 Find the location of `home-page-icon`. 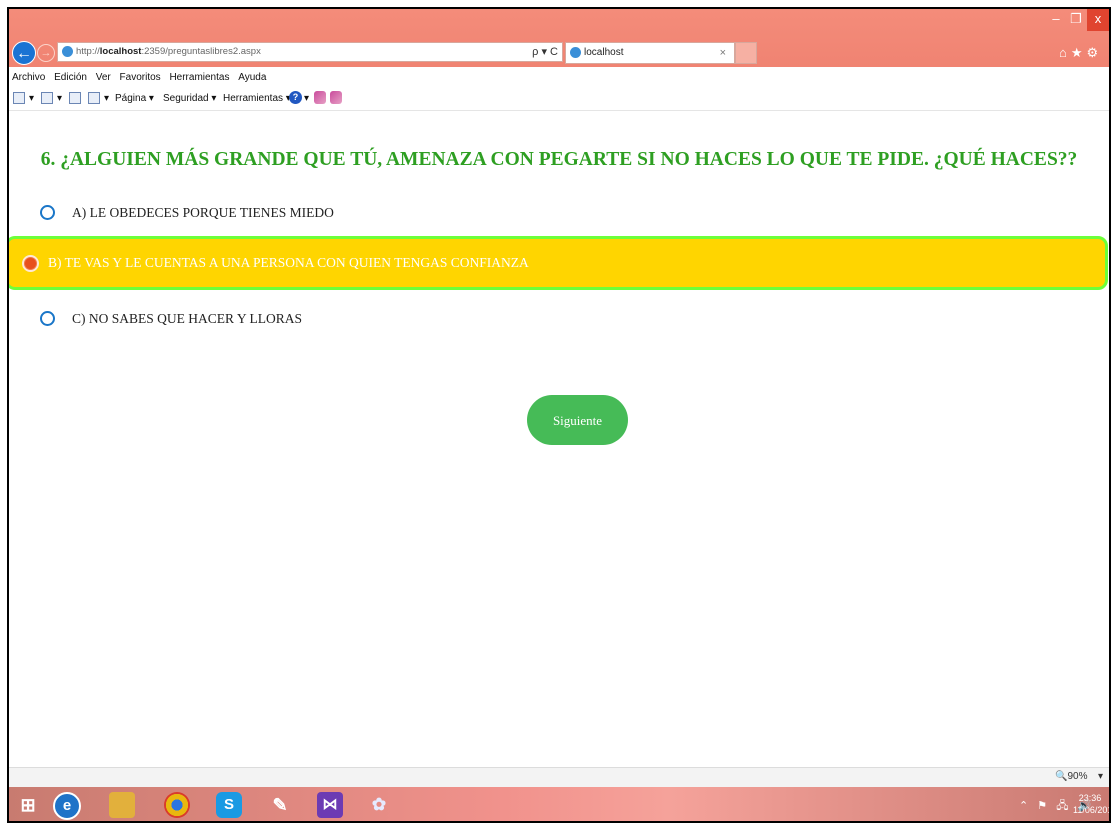

home-page-icon is located at coordinates (19, 98).